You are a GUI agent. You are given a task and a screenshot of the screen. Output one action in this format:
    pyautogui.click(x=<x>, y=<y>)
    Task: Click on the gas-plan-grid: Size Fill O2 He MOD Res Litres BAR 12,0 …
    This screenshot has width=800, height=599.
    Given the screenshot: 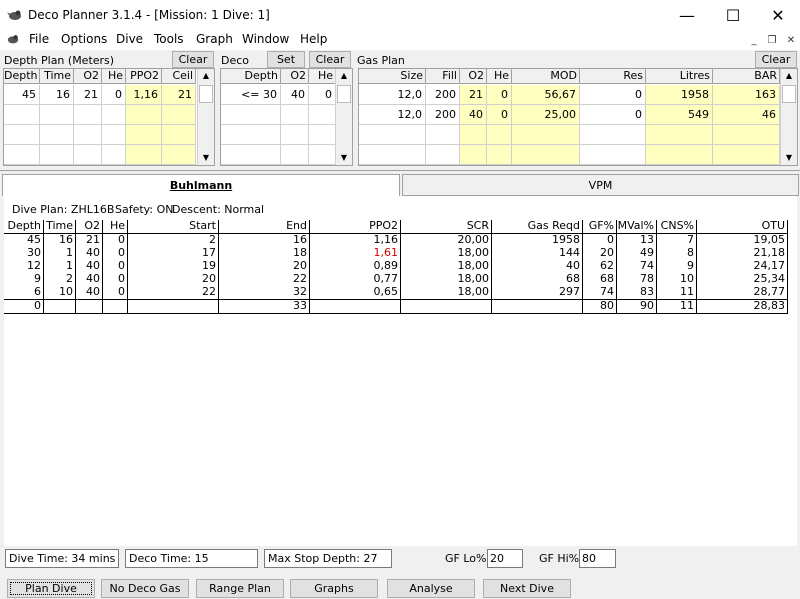 What is the action you would take?
    pyautogui.click(x=578, y=117)
    